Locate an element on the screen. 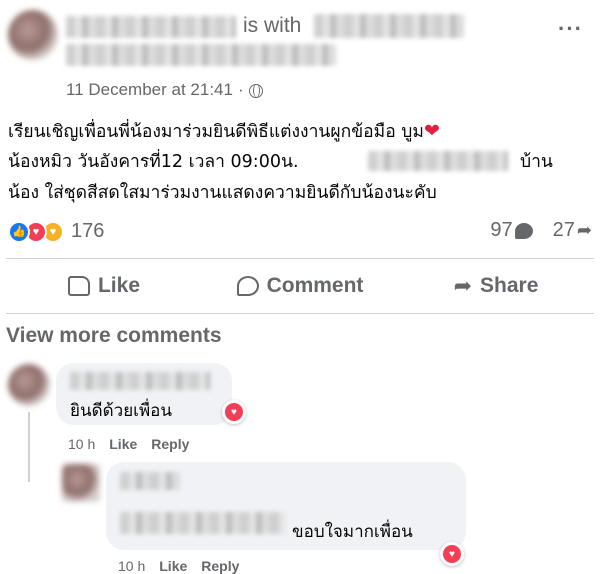 The height and width of the screenshot is (574, 600). commenter-1-name-redacted is located at coordinates (140, 381).